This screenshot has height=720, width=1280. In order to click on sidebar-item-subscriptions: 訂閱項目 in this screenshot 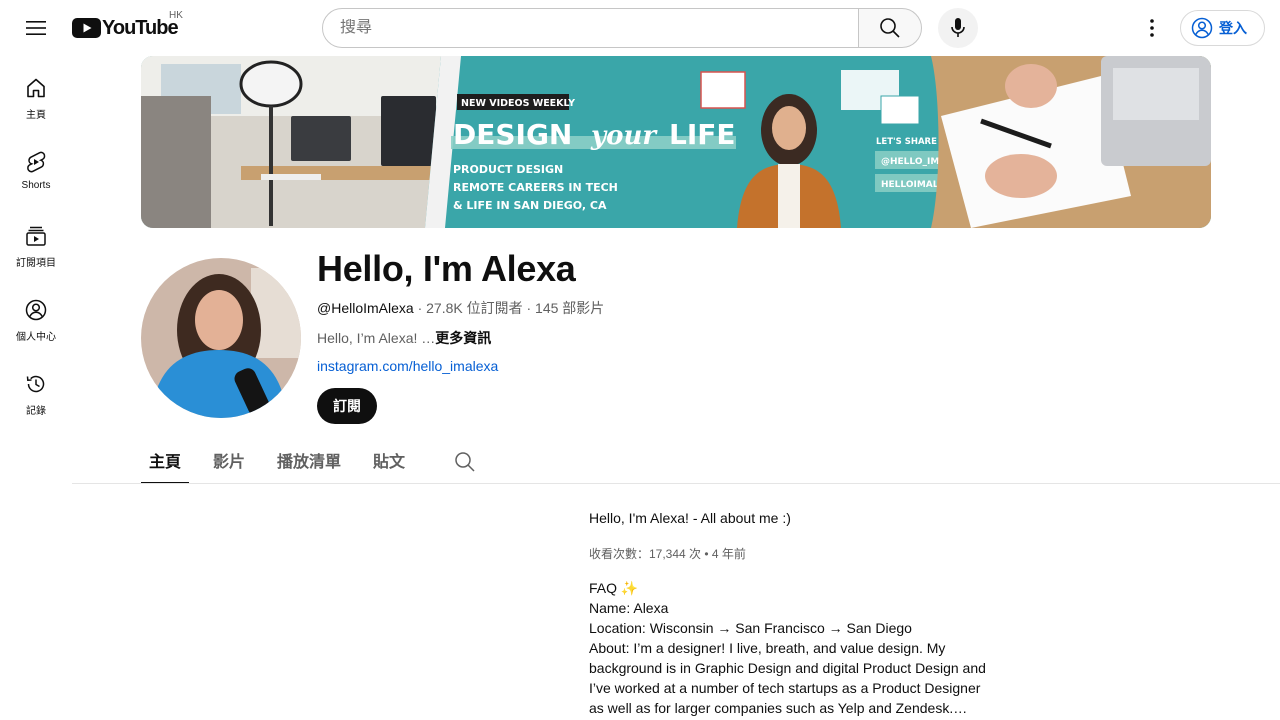, I will do `click(36, 241)`.